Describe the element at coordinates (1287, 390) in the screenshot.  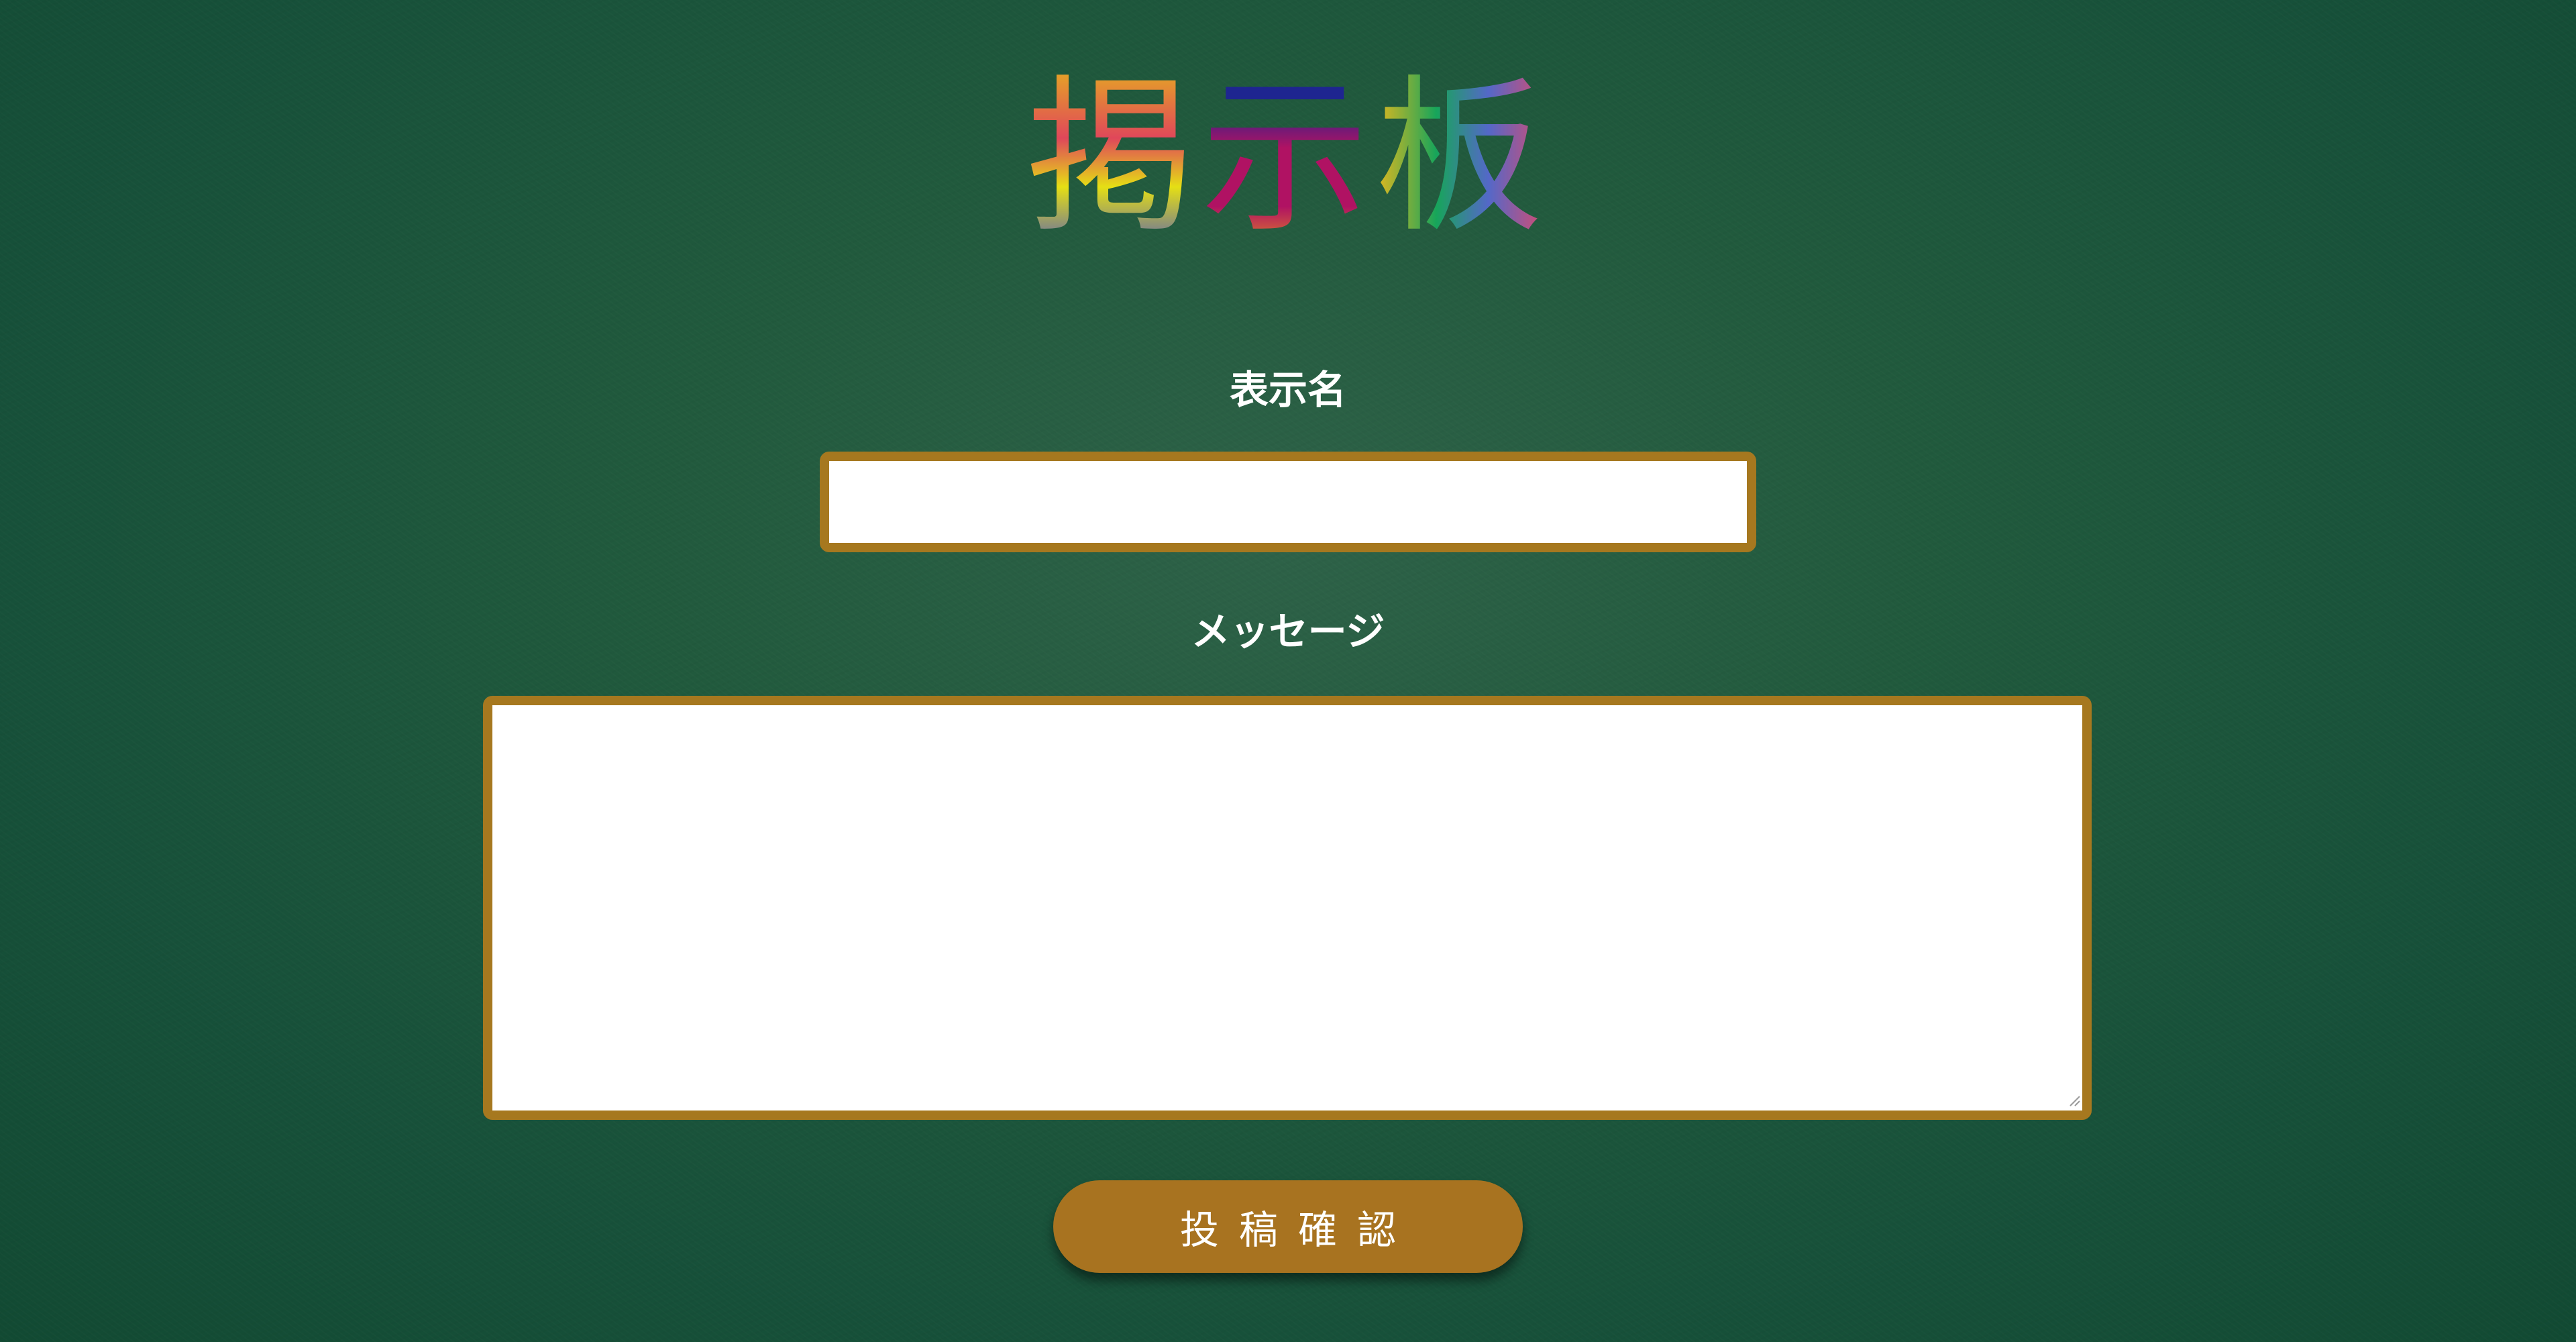
I see `display-name-label: 表示名` at that location.